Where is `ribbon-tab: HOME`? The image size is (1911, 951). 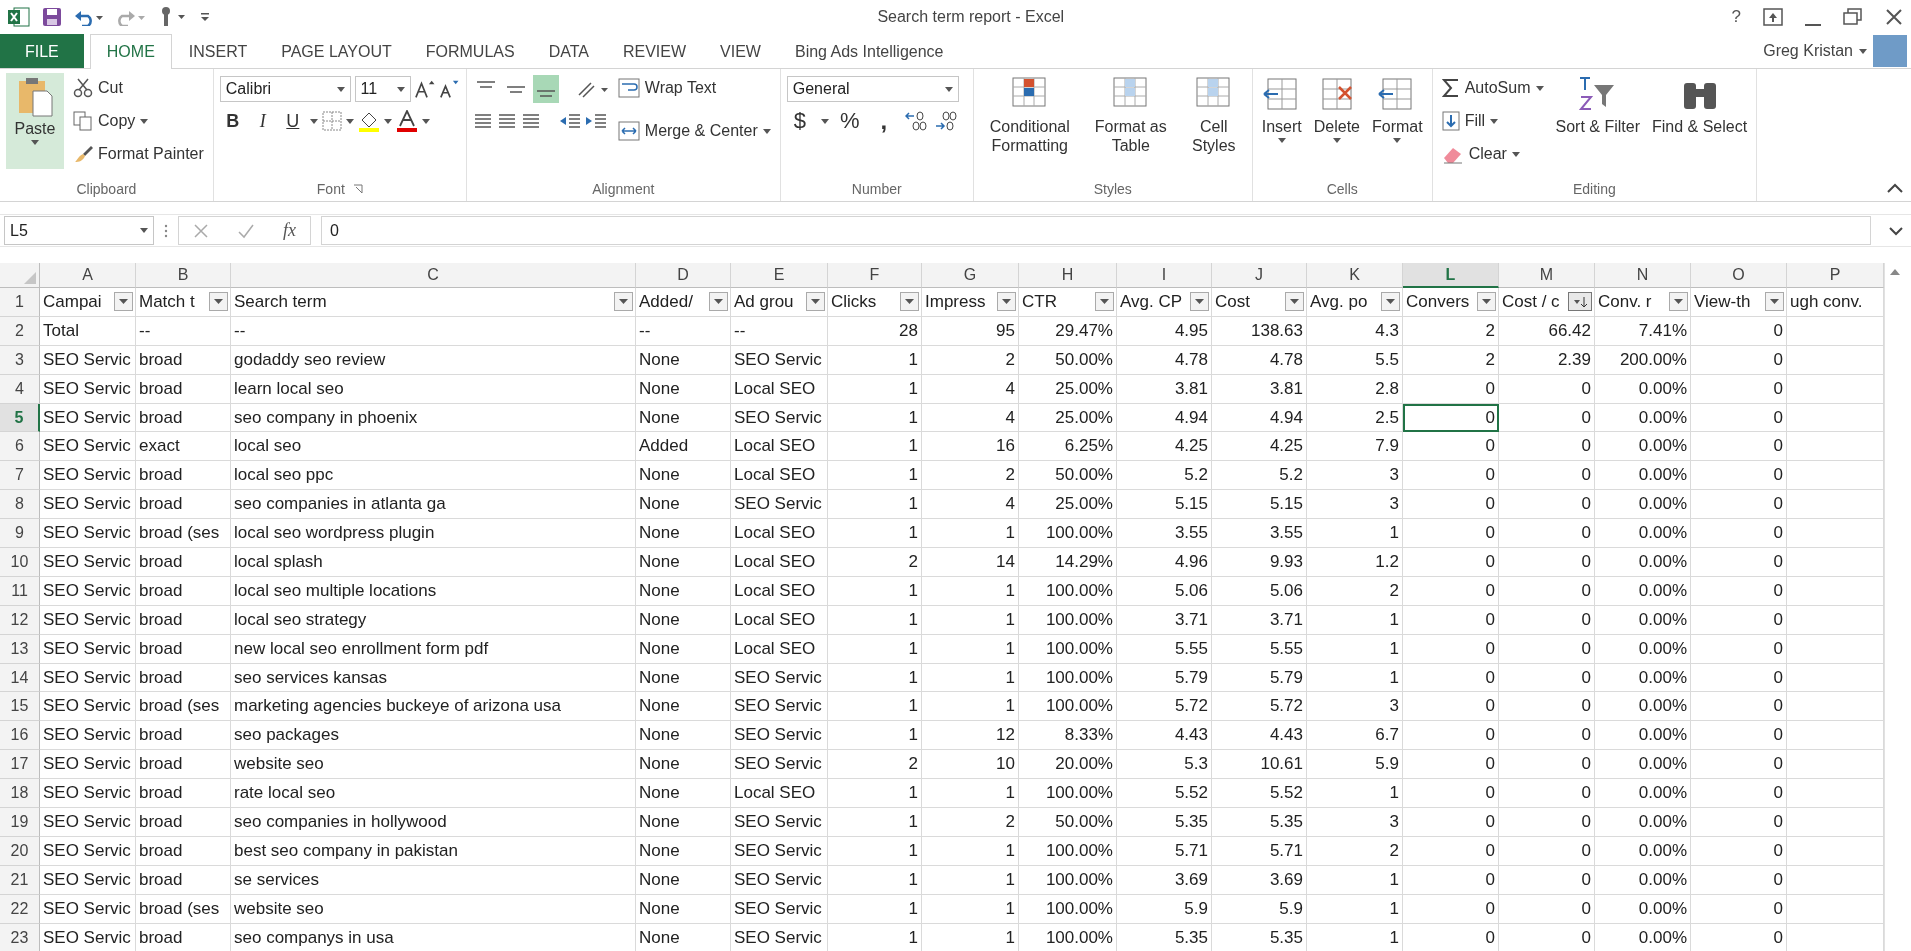
ribbon-tab: HOME is located at coordinates (130, 51).